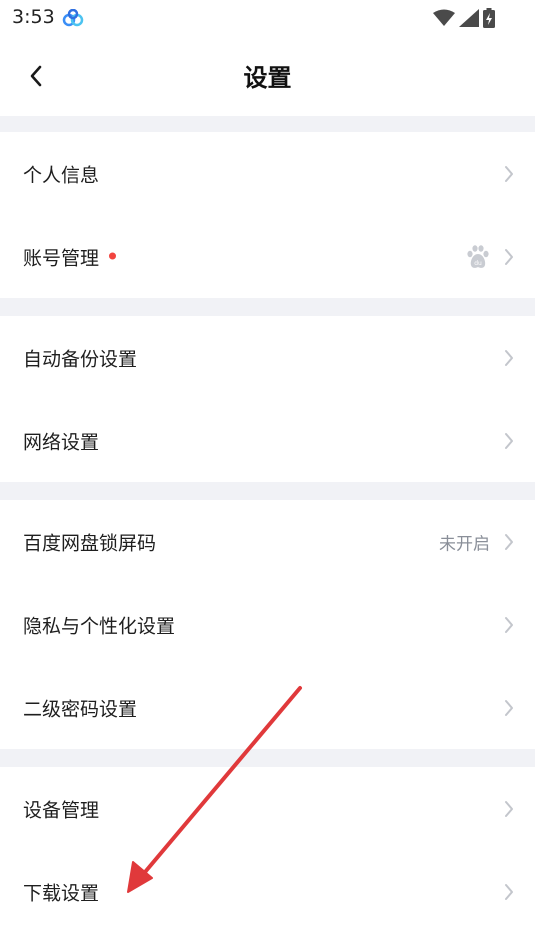  I want to click on status-bar: 3:53, so click(267, 19).